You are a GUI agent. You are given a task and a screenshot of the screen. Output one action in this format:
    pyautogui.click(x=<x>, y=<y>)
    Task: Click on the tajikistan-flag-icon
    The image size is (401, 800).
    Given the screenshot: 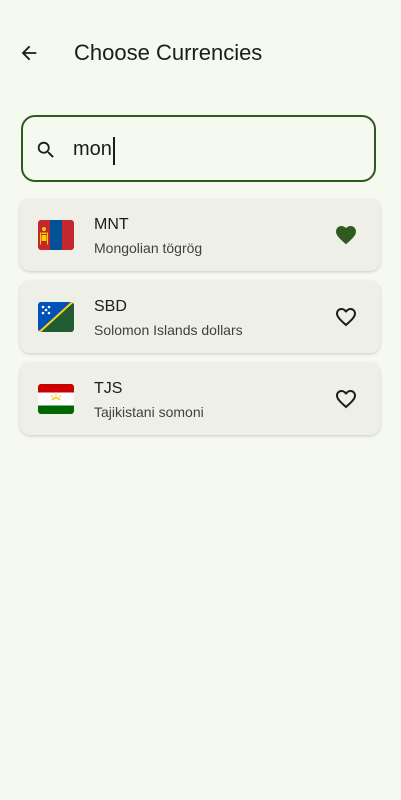 What is the action you would take?
    pyautogui.click(x=56, y=399)
    